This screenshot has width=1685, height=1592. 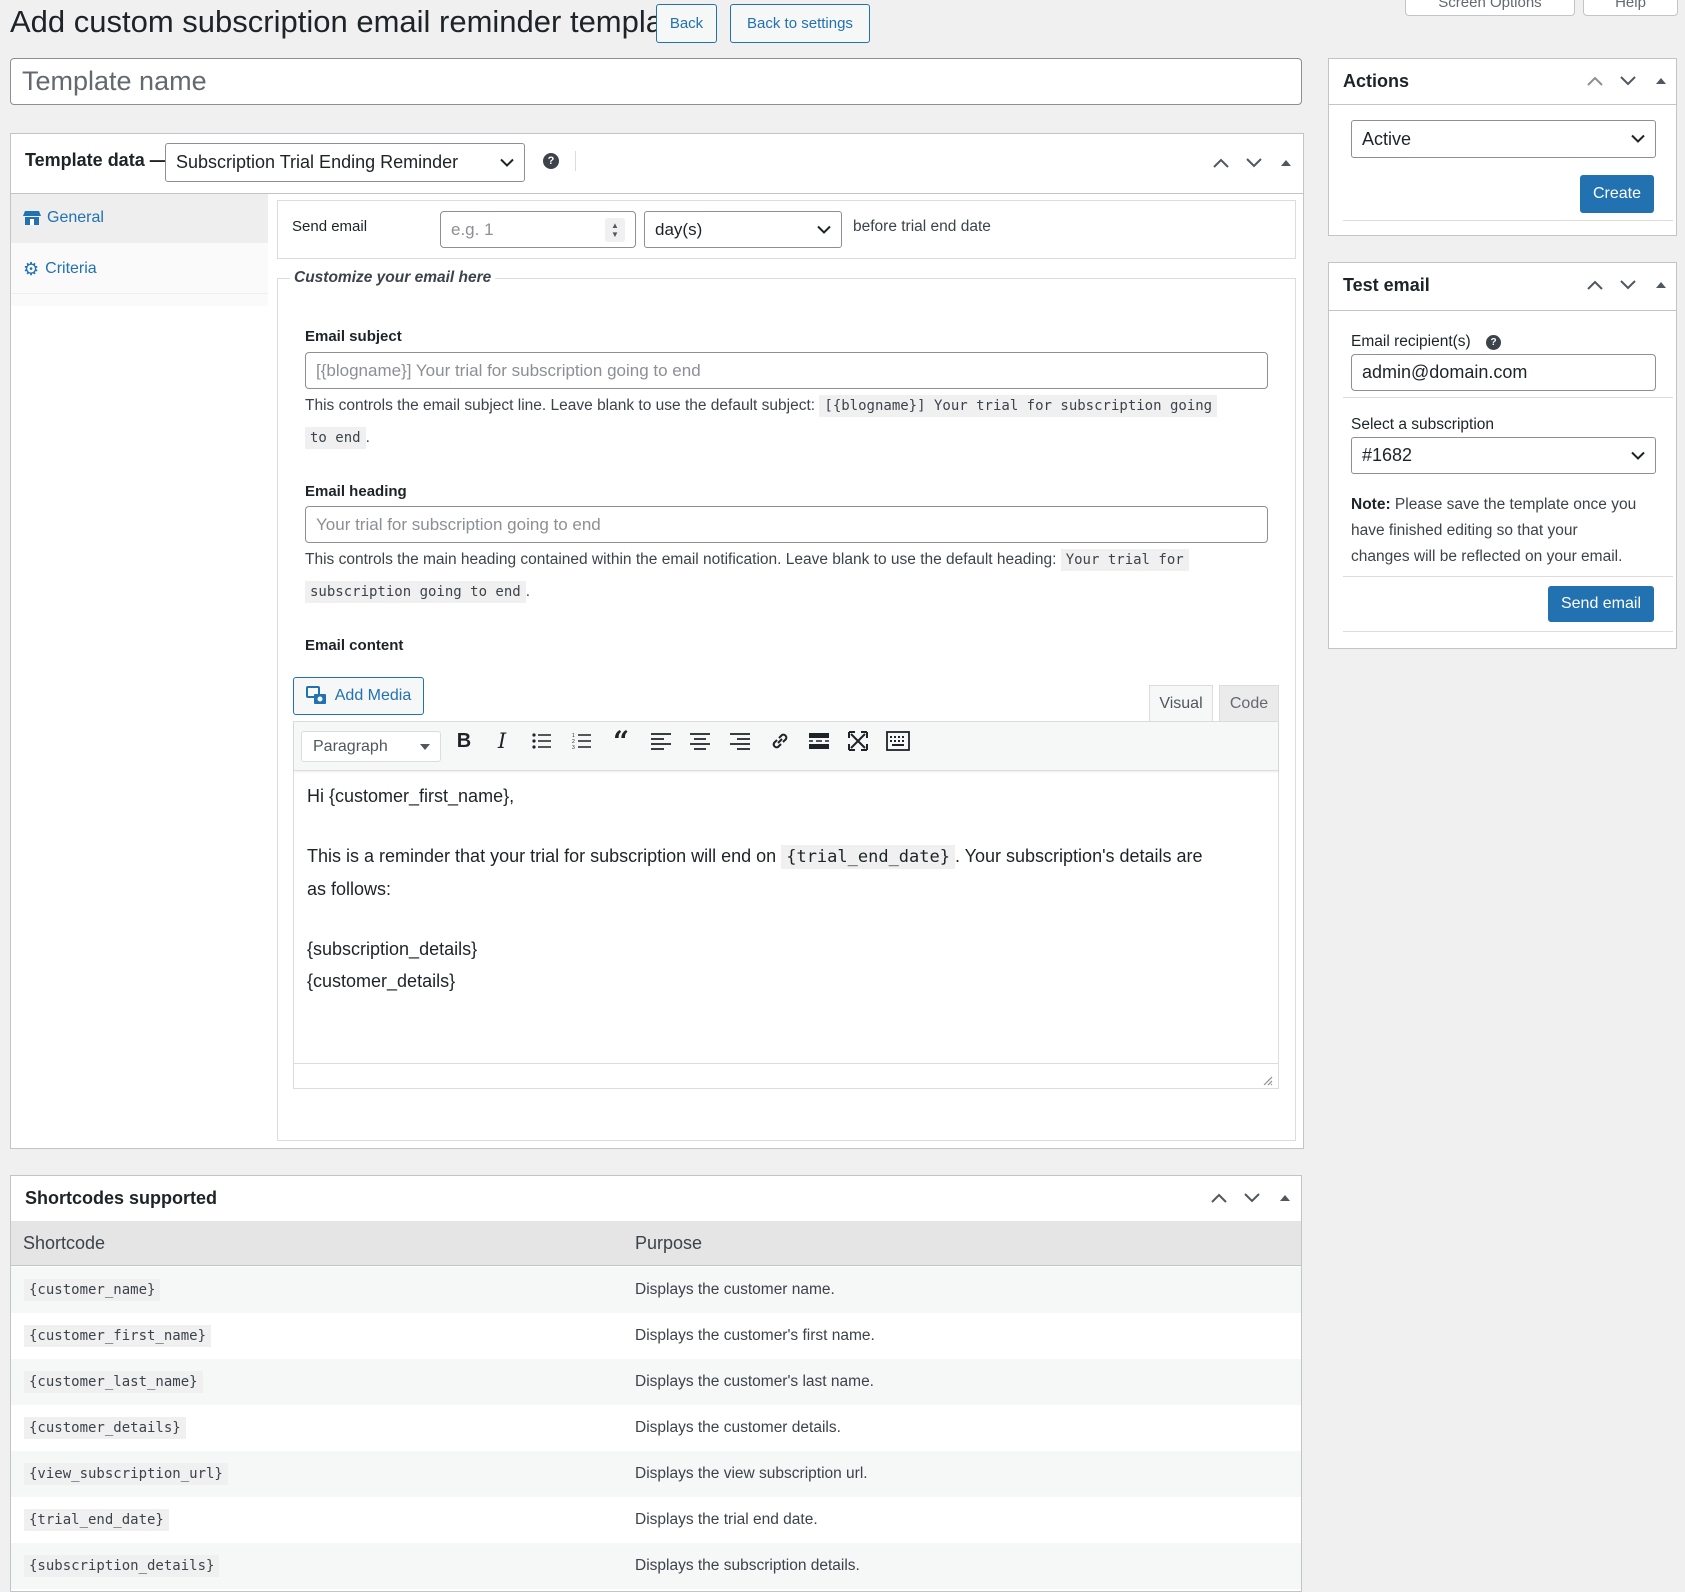 I want to click on purpose-cell: Displays the customer name., so click(x=735, y=1289).